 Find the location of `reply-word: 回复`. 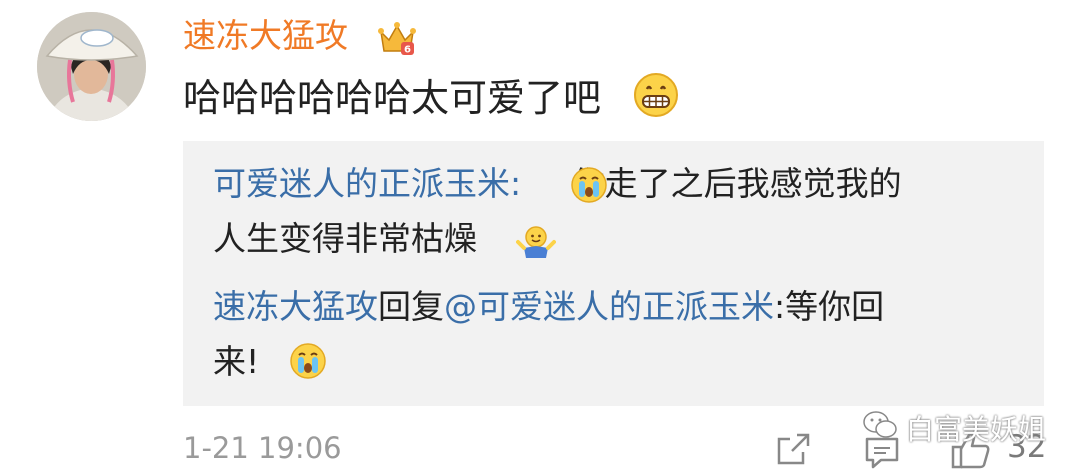

reply-word: 回复 is located at coordinates (411, 306).